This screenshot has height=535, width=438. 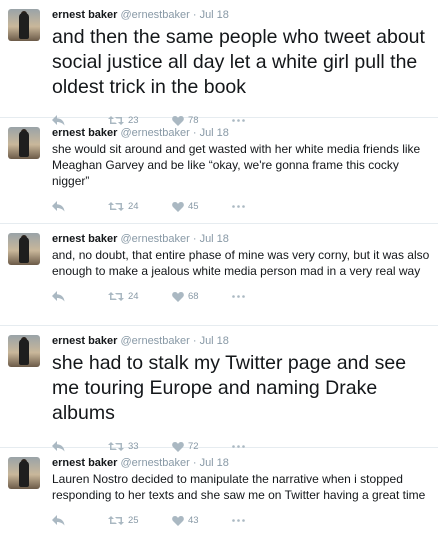 I want to click on retweet-button: 25, so click(x=123, y=520).